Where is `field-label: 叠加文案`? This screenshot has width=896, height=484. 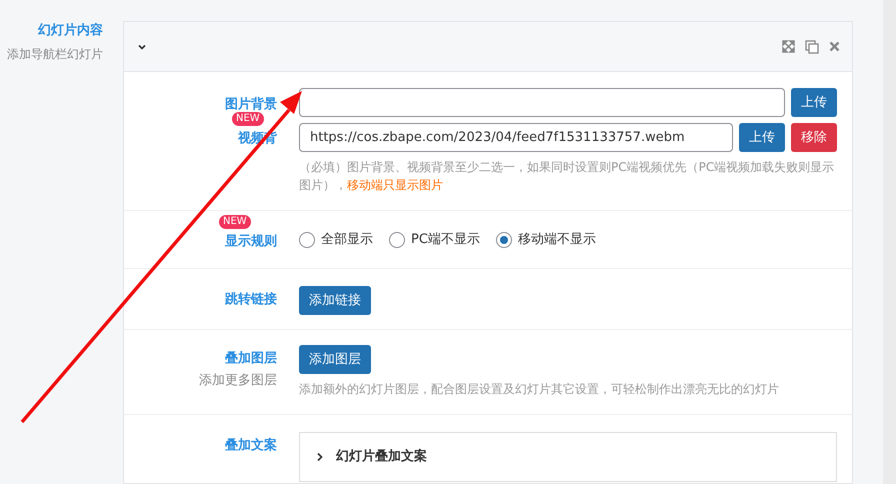 field-label: 叠加文案 is located at coordinates (251, 445).